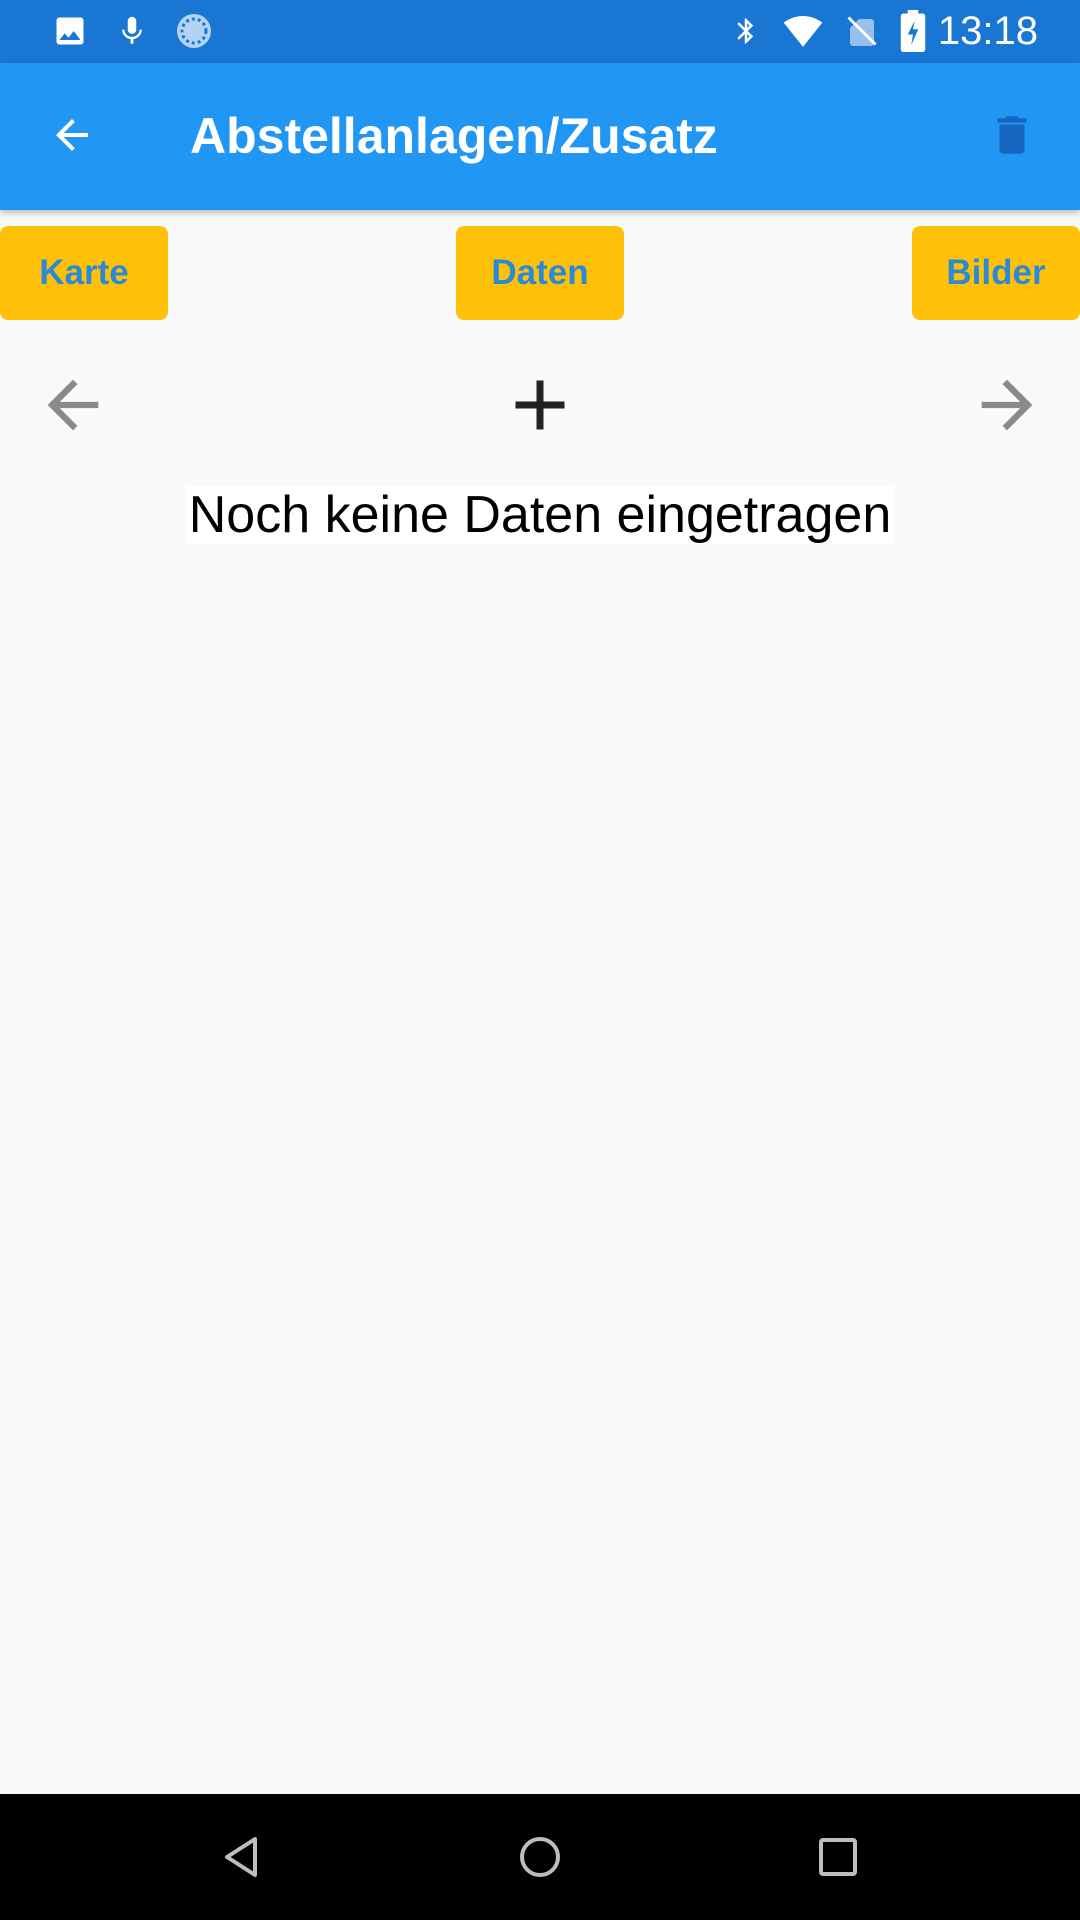 This screenshot has width=1080, height=1920. Describe the element at coordinates (540, 31) in the screenshot. I see `status-bar: 13:18` at that location.